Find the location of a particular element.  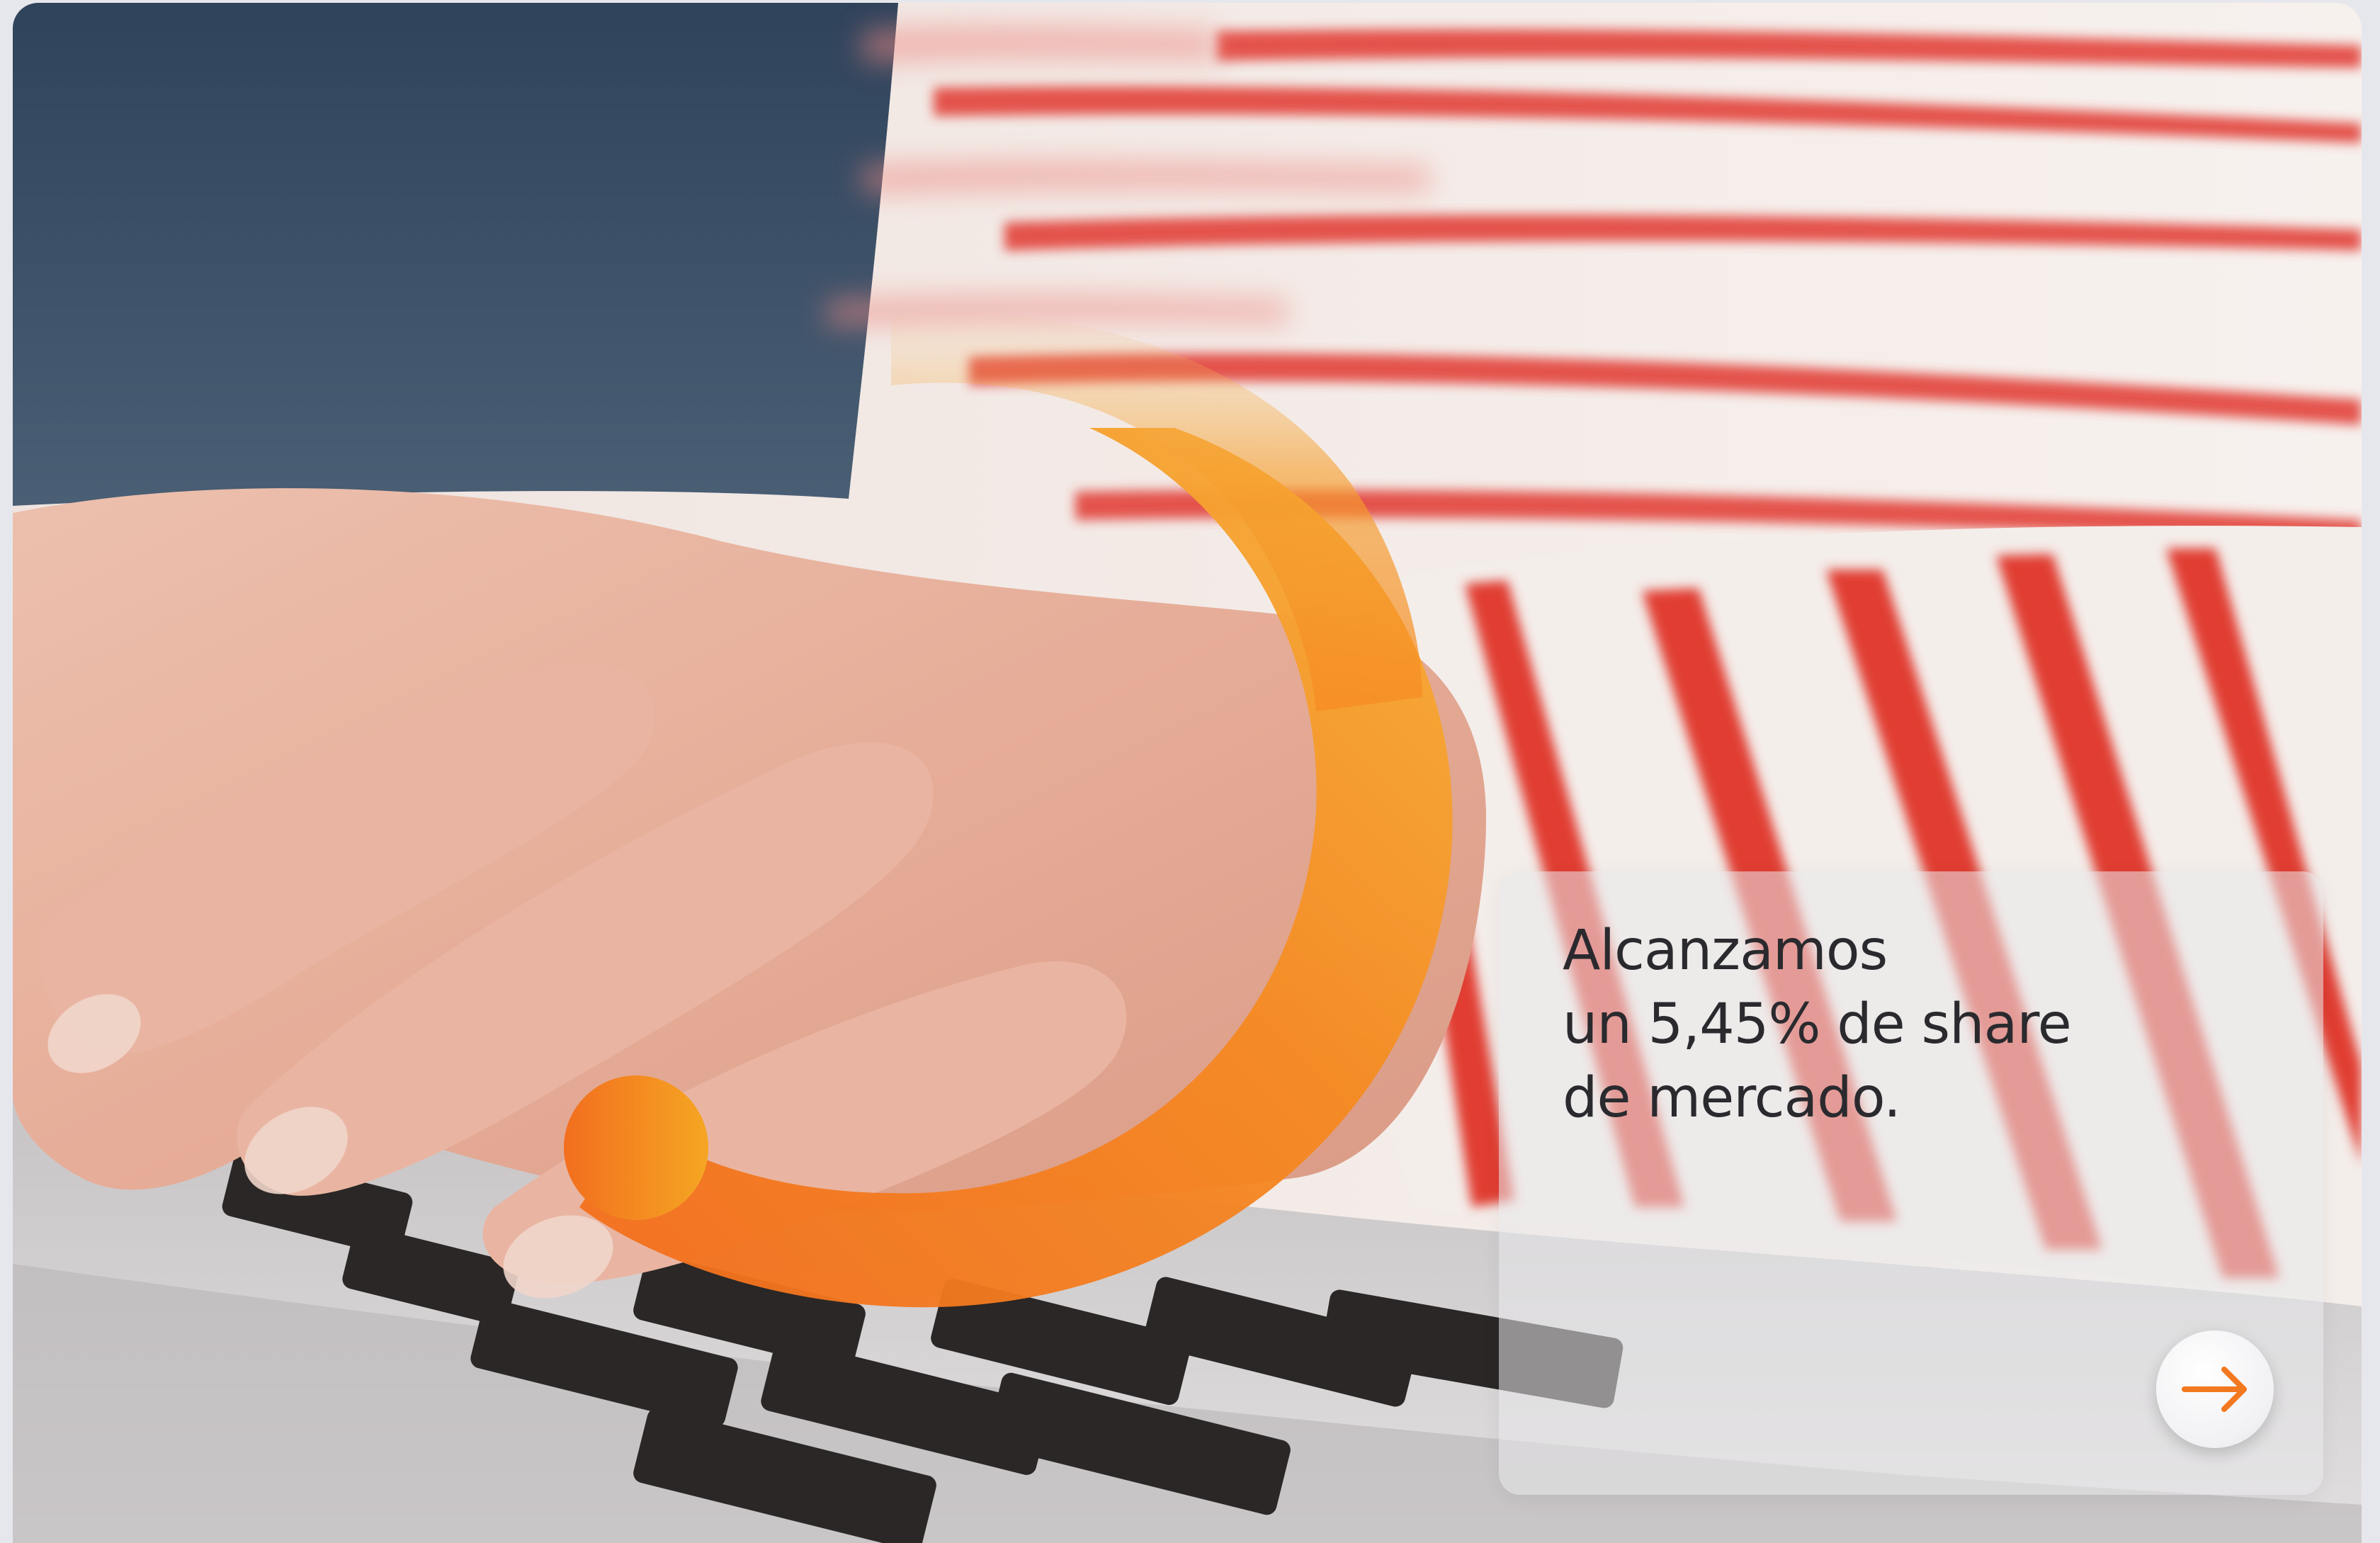

arrow-right-icon is located at coordinates (2214, 1389).